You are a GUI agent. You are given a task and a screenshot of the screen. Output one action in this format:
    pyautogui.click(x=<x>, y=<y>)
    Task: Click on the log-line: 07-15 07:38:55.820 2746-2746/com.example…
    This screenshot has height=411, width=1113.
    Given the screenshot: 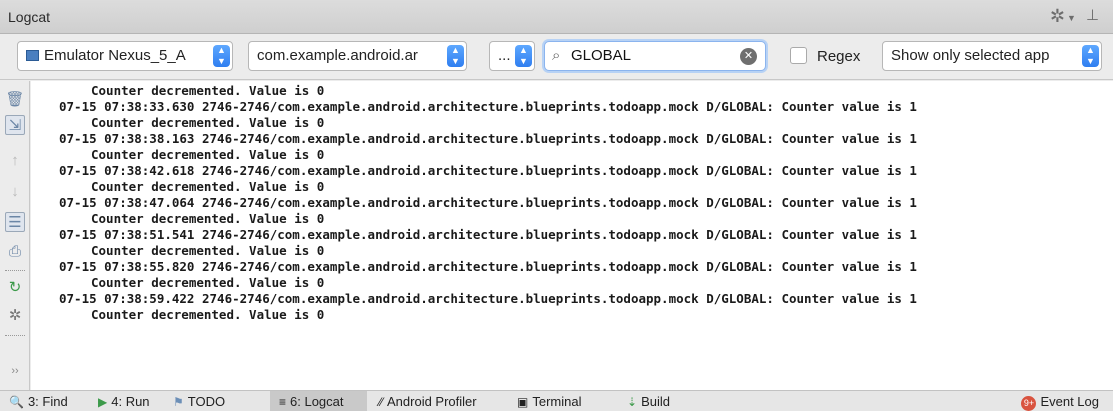 What is the action you would take?
    pyautogui.click(x=488, y=266)
    